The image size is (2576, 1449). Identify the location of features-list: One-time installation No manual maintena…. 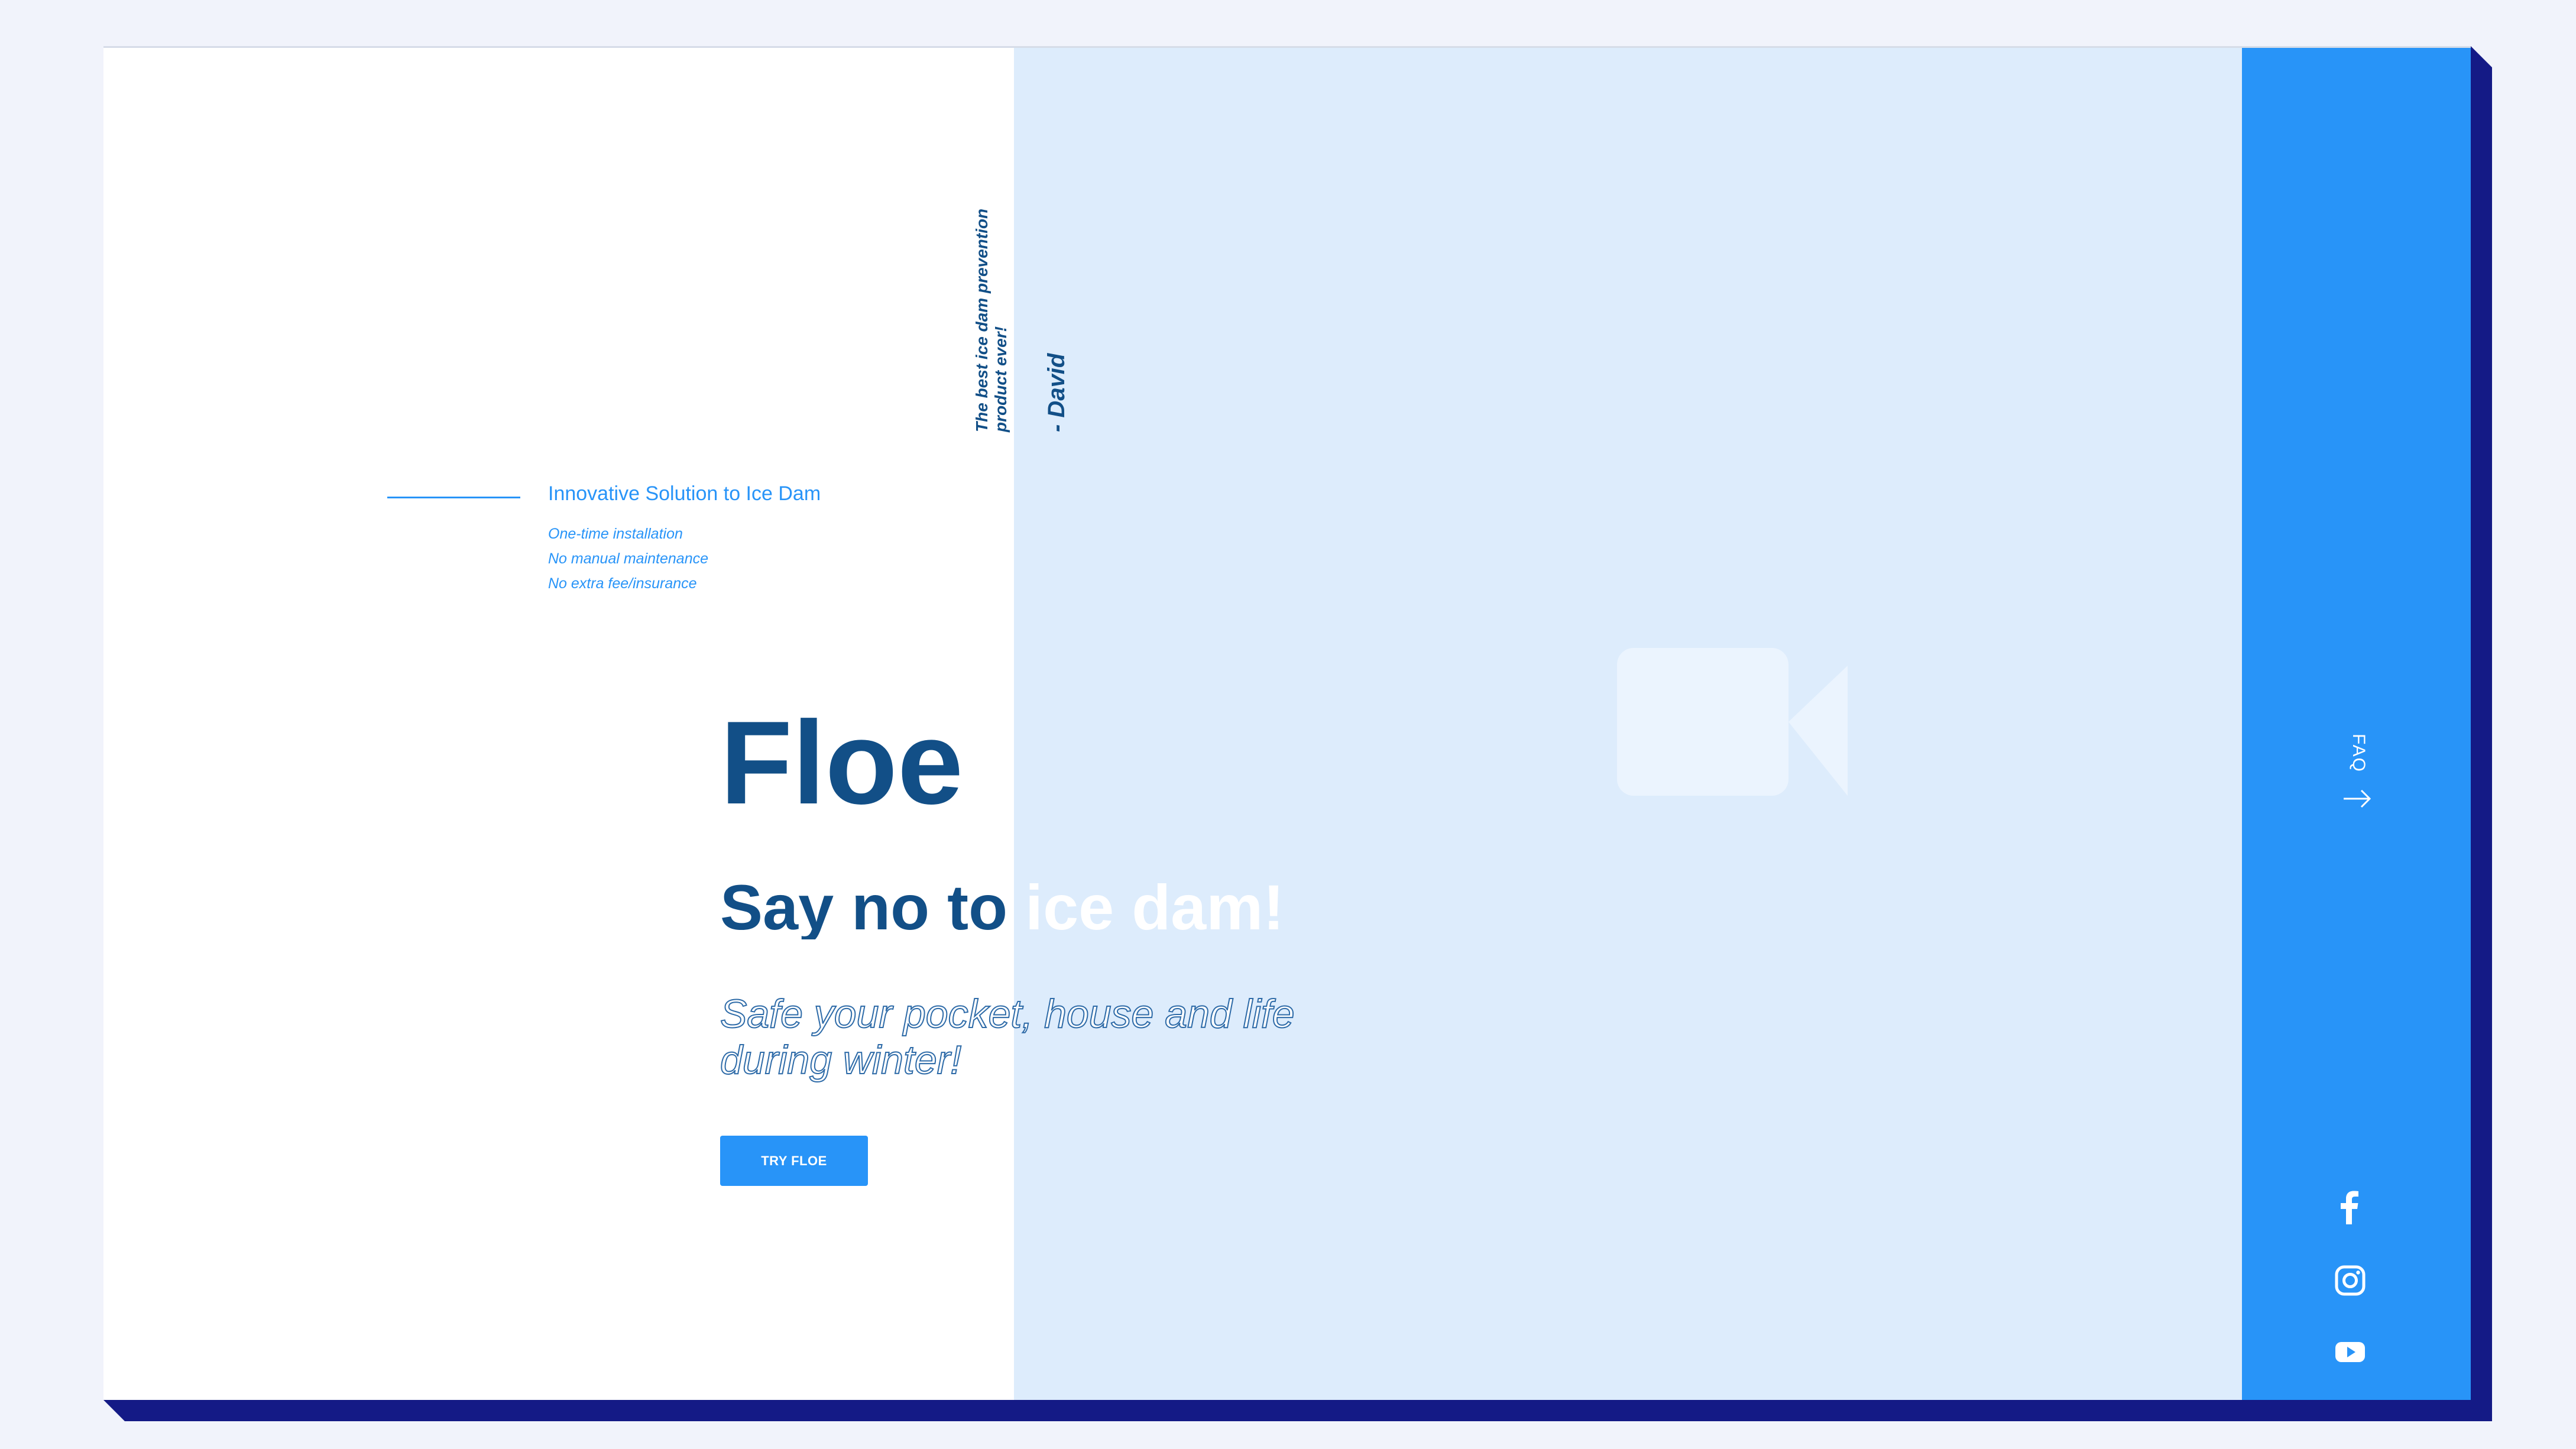
(628, 558).